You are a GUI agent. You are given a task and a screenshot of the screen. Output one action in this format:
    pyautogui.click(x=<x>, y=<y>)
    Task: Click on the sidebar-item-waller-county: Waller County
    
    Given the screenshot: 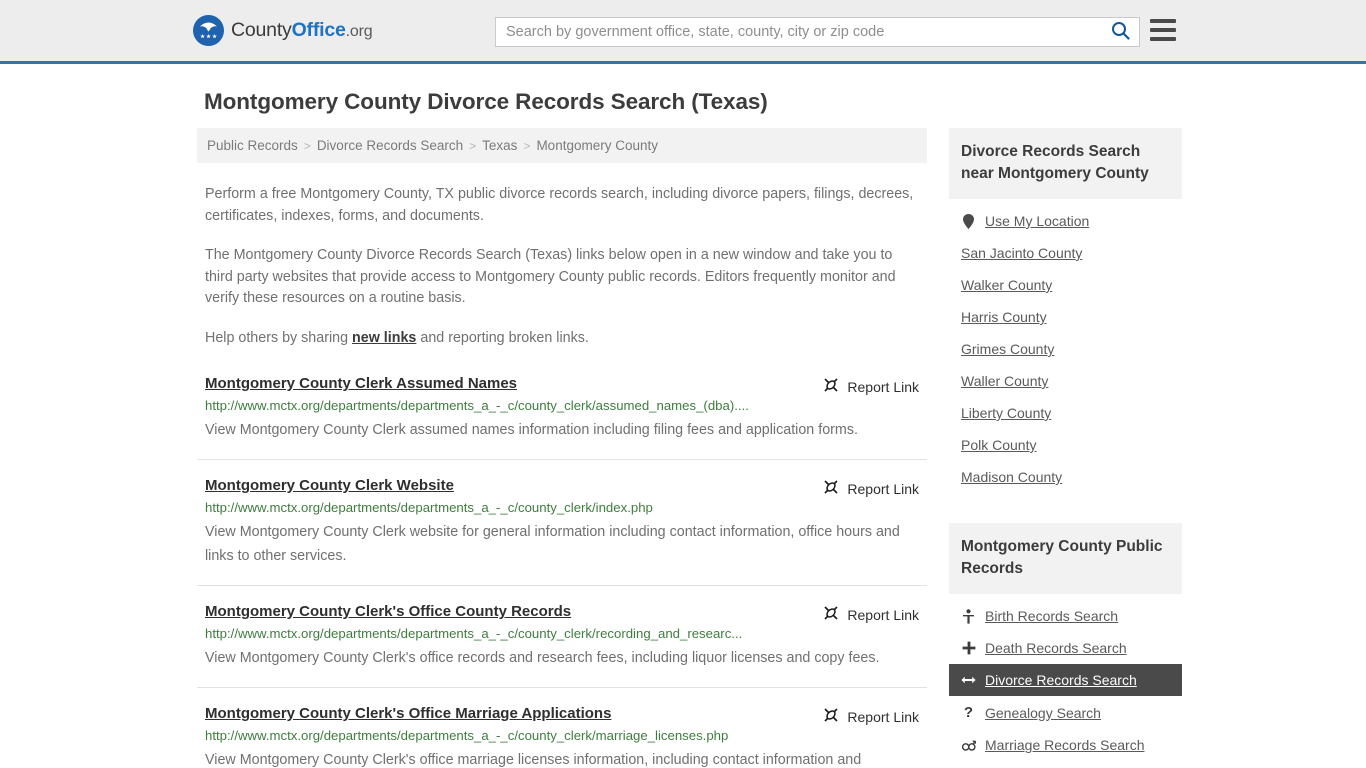 What is the action you would take?
    pyautogui.click(x=1065, y=381)
    